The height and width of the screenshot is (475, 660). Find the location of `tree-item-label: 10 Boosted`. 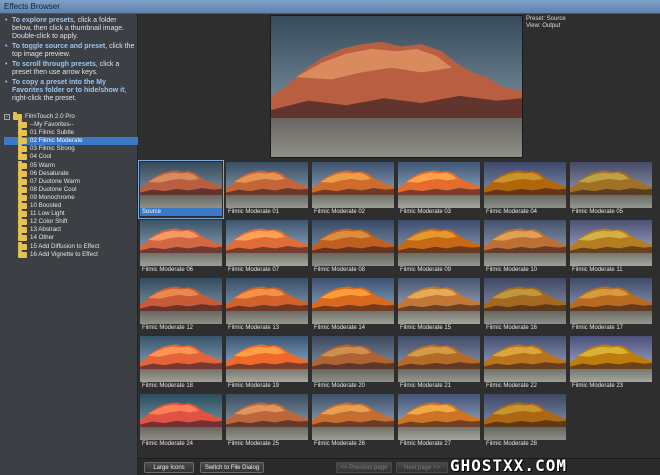

tree-item-label: 10 Boosted is located at coordinates (46, 206).